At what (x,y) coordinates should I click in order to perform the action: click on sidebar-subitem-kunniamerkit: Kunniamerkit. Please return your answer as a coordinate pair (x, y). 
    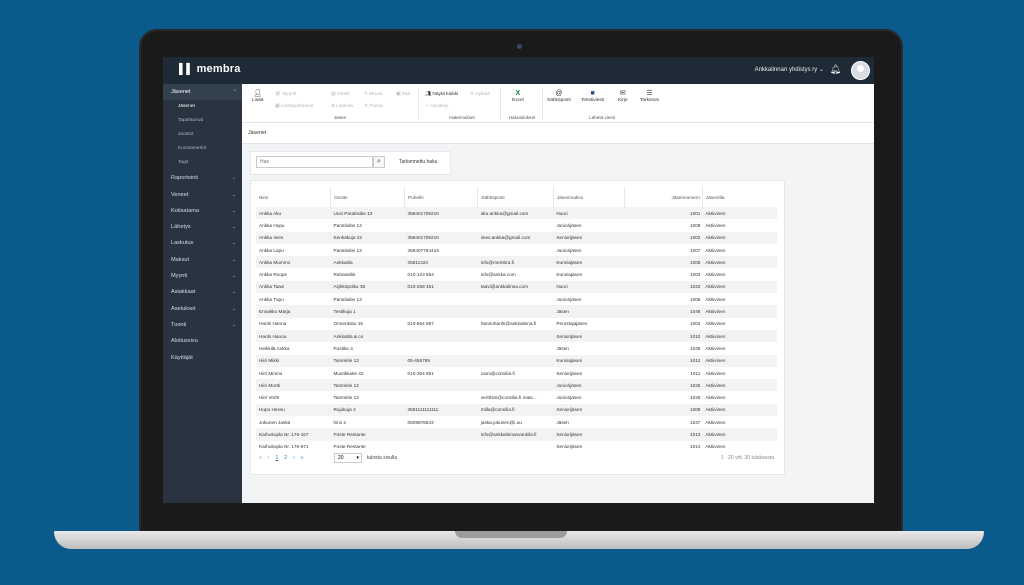
    Looking at the image, I should click on (202, 149).